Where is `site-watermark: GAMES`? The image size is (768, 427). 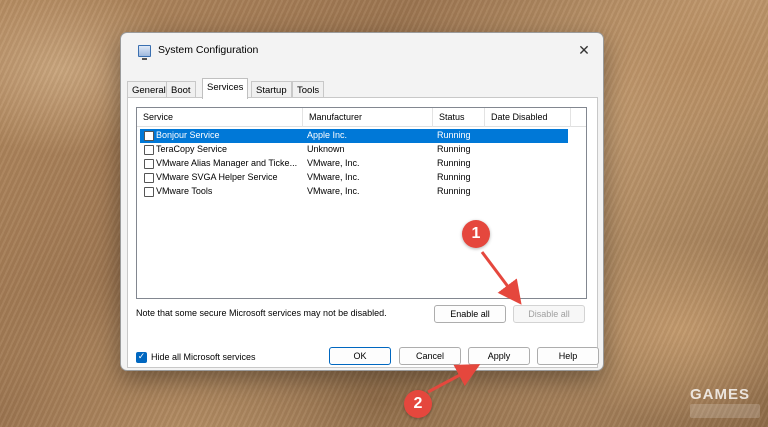
site-watermark: GAMES is located at coordinates (720, 394).